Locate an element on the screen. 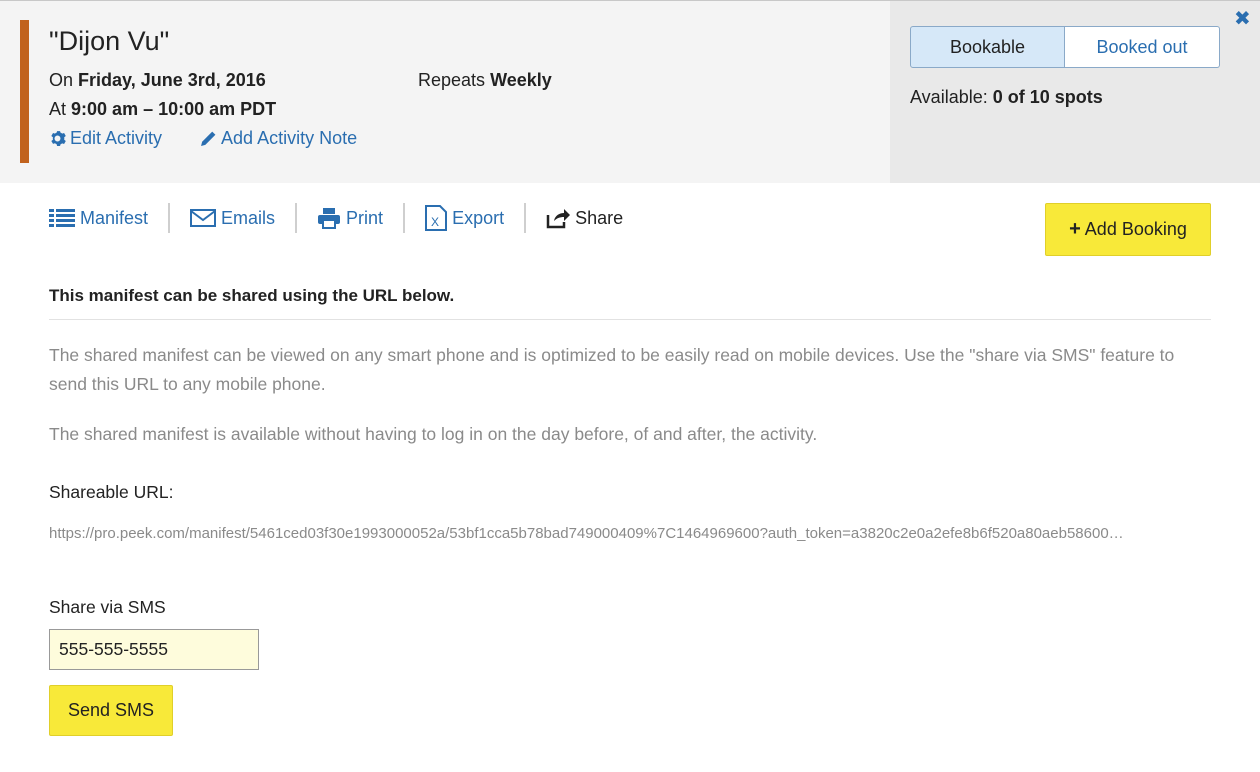  close-icon: ✖ is located at coordinates (1242, 18).